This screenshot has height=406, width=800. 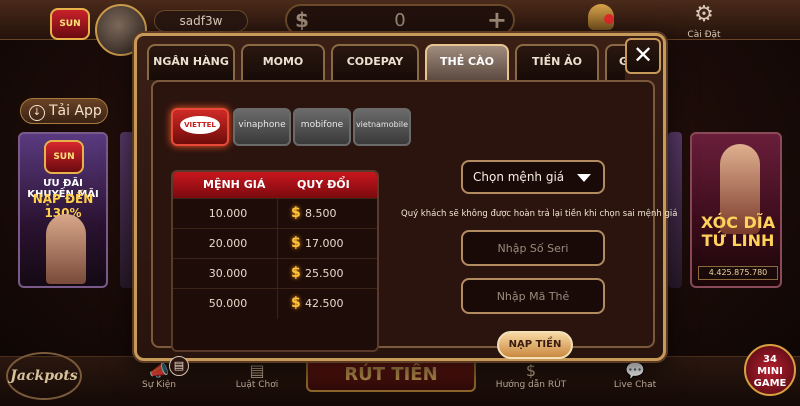 What do you see at coordinates (179, 366) in the screenshot?
I see `history-document-icon: ▤` at bounding box center [179, 366].